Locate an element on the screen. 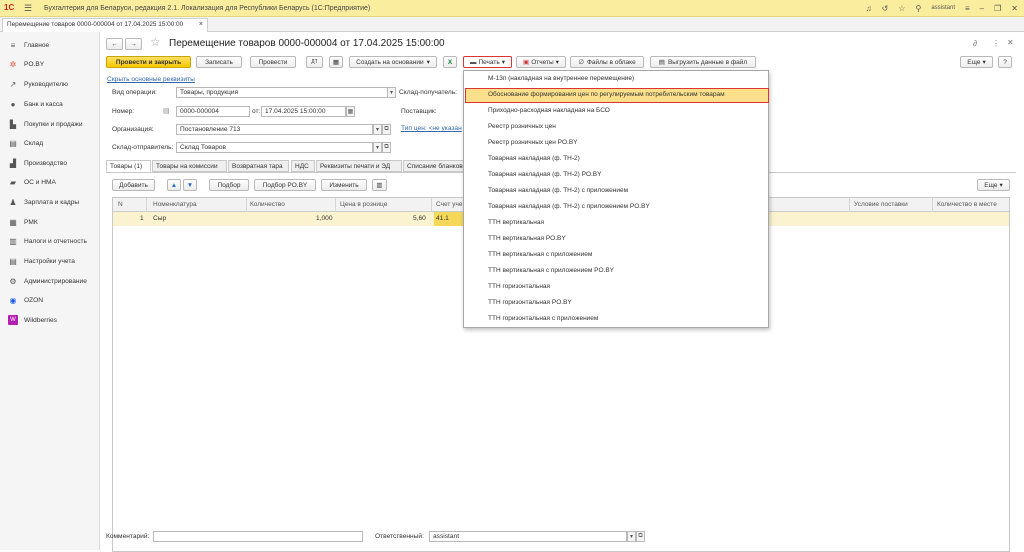  print-button: ▬ Печать ▾ is located at coordinates (487, 62).